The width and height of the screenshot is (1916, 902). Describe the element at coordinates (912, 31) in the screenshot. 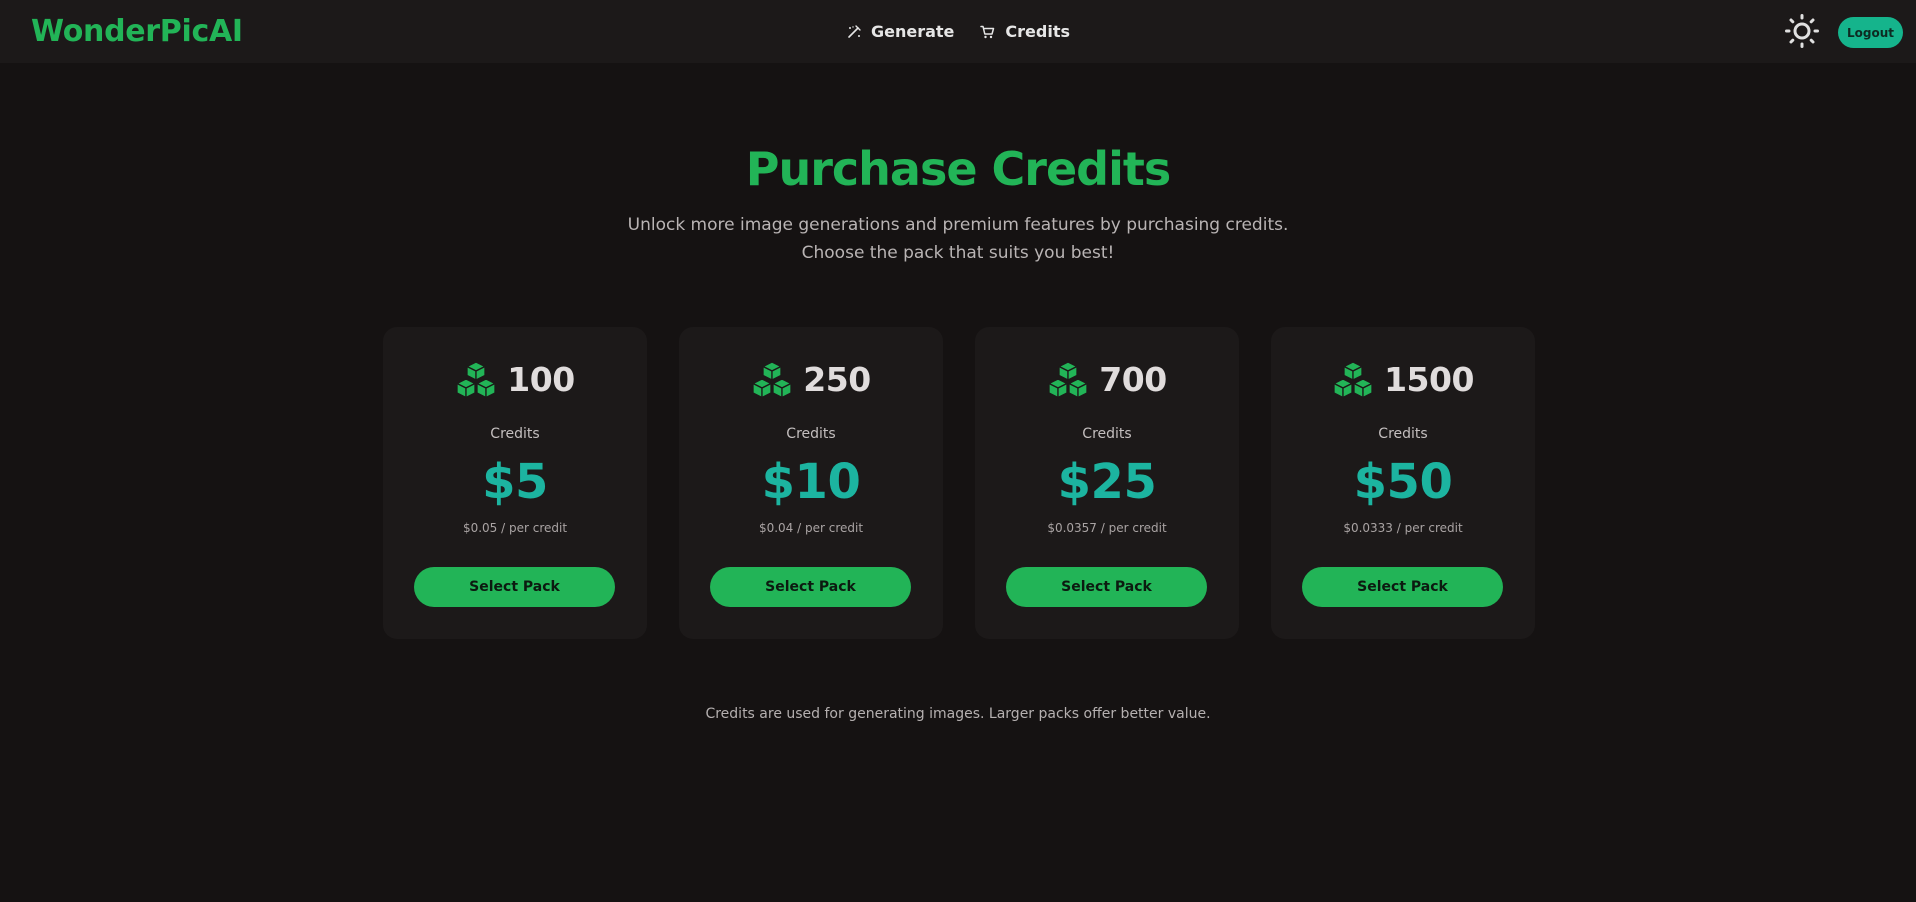

I see `nav-label-generate: Generate` at that location.